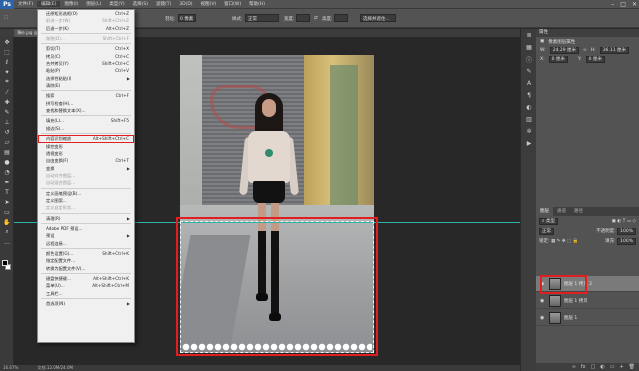 The image size is (639, 371). Describe the element at coordinates (49, 4) in the screenshot. I see `menu-edit: 编辑(E)` at that location.